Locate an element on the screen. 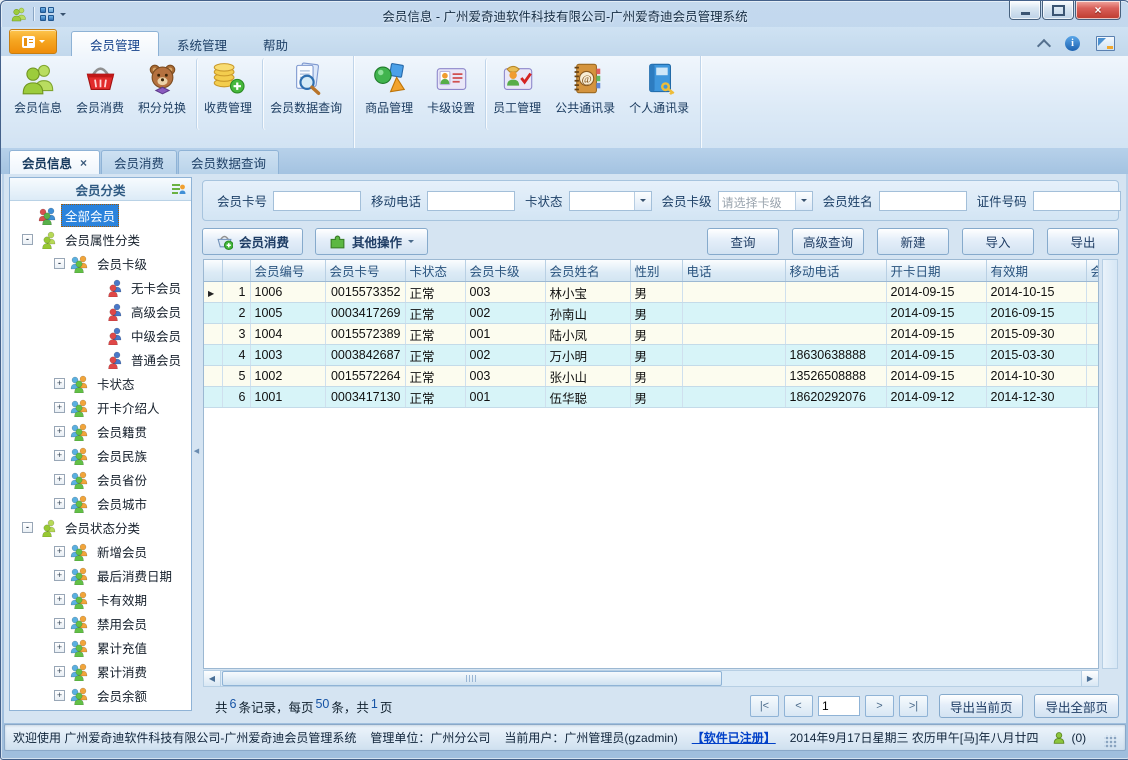 This screenshot has width=1128, height=760. ribbon-button: 会员消费 is located at coordinates (100, 94).